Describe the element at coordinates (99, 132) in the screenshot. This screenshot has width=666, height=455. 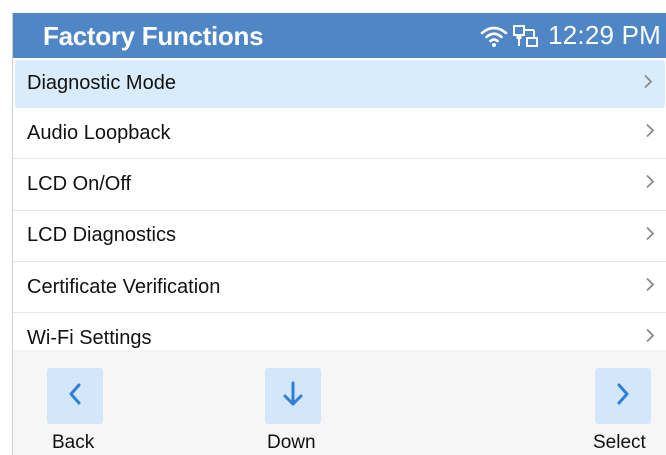
I see `menu-item-label: Audio Loopback` at that location.